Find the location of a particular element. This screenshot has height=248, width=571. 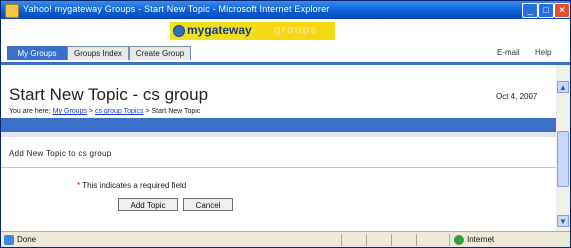

tab-groups-index: Groups Index is located at coordinates (98, 53).